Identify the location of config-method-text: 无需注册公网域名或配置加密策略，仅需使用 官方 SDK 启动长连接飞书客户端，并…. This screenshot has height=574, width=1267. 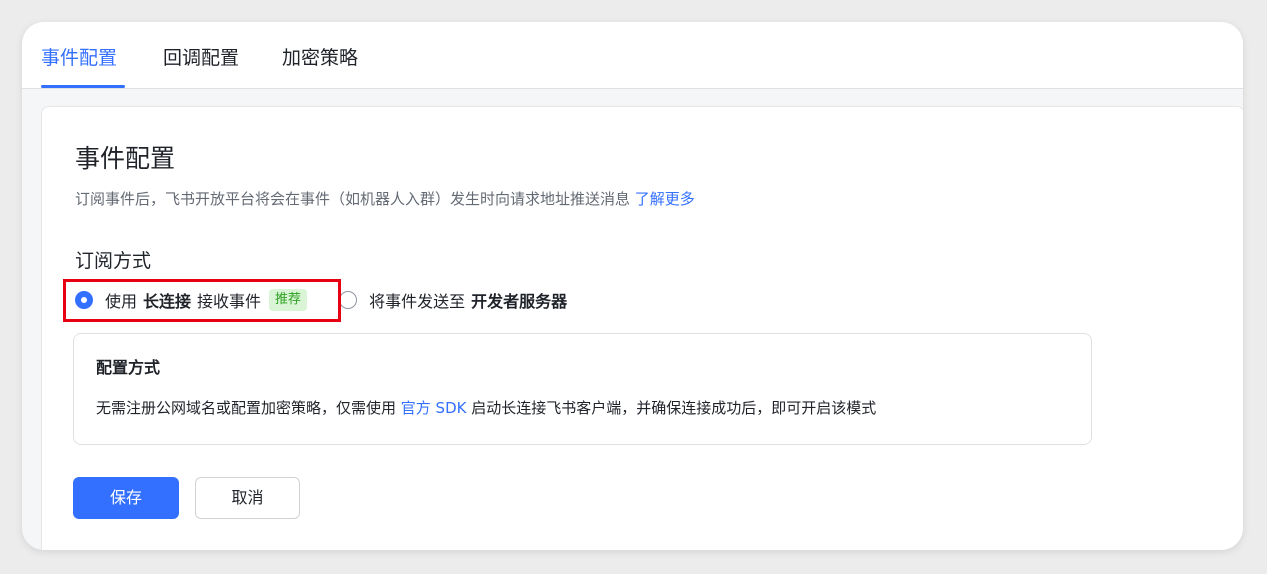
(486, 408).